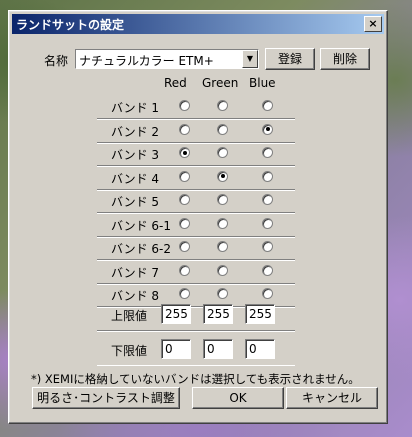  What do you see at coordinates (218, 349) in the screenshot?
I see `lower-limit-green-input: 0` at bounding box center [218, 349].